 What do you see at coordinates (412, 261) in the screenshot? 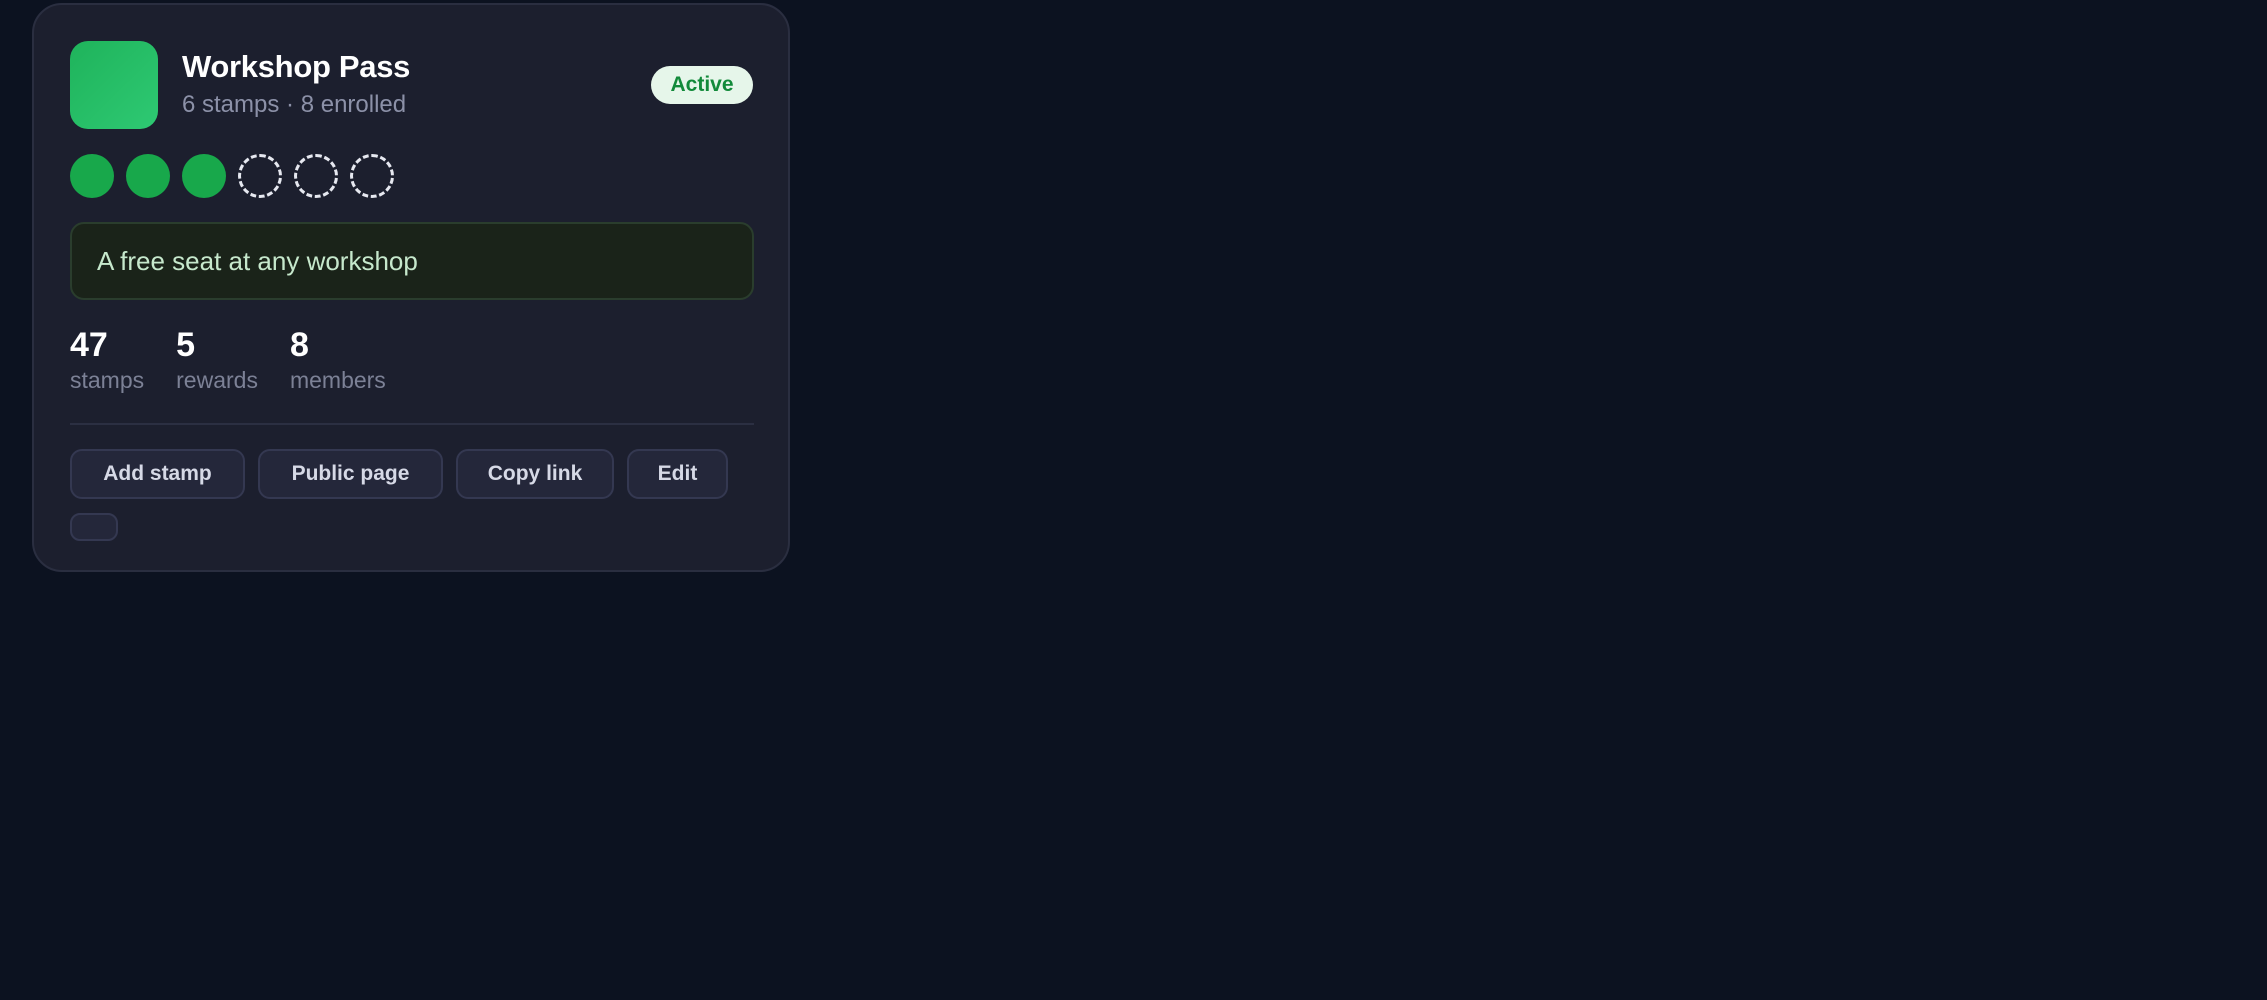
I see `reward-description: A free seat at any workshop` at bounding box center [412, 261].